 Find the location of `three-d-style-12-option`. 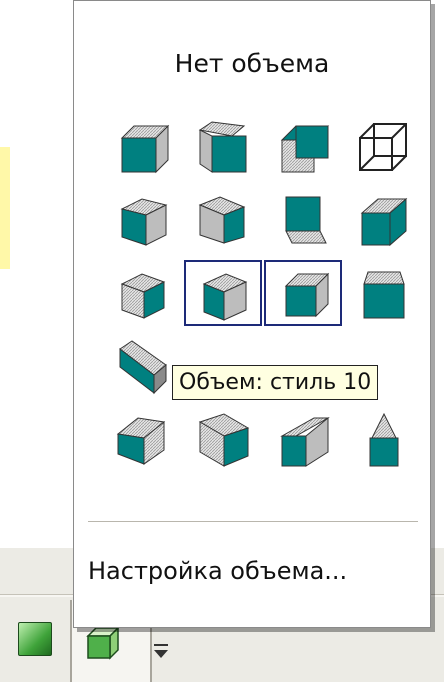

three-d-style-12-option is located at coordinates (383, 293).